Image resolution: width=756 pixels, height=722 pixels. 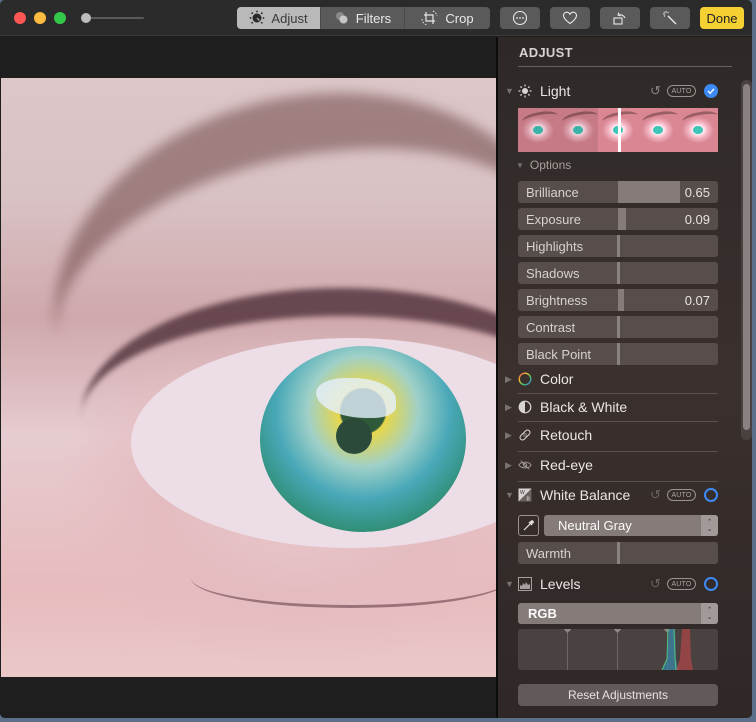 I want to click on crop-icon, so click(x=429, y=18).